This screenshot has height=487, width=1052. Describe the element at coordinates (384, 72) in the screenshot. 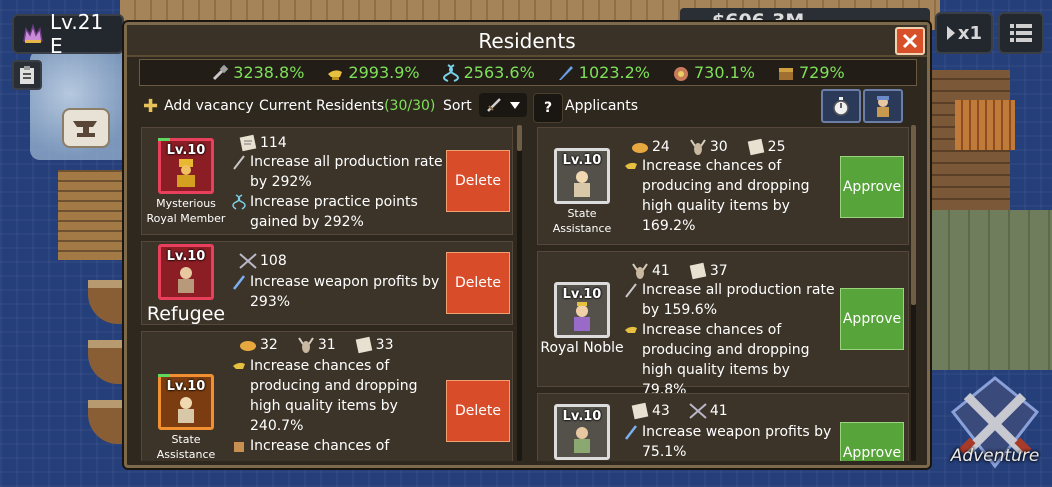

I see `stat-value: 2993.9%` at that location.